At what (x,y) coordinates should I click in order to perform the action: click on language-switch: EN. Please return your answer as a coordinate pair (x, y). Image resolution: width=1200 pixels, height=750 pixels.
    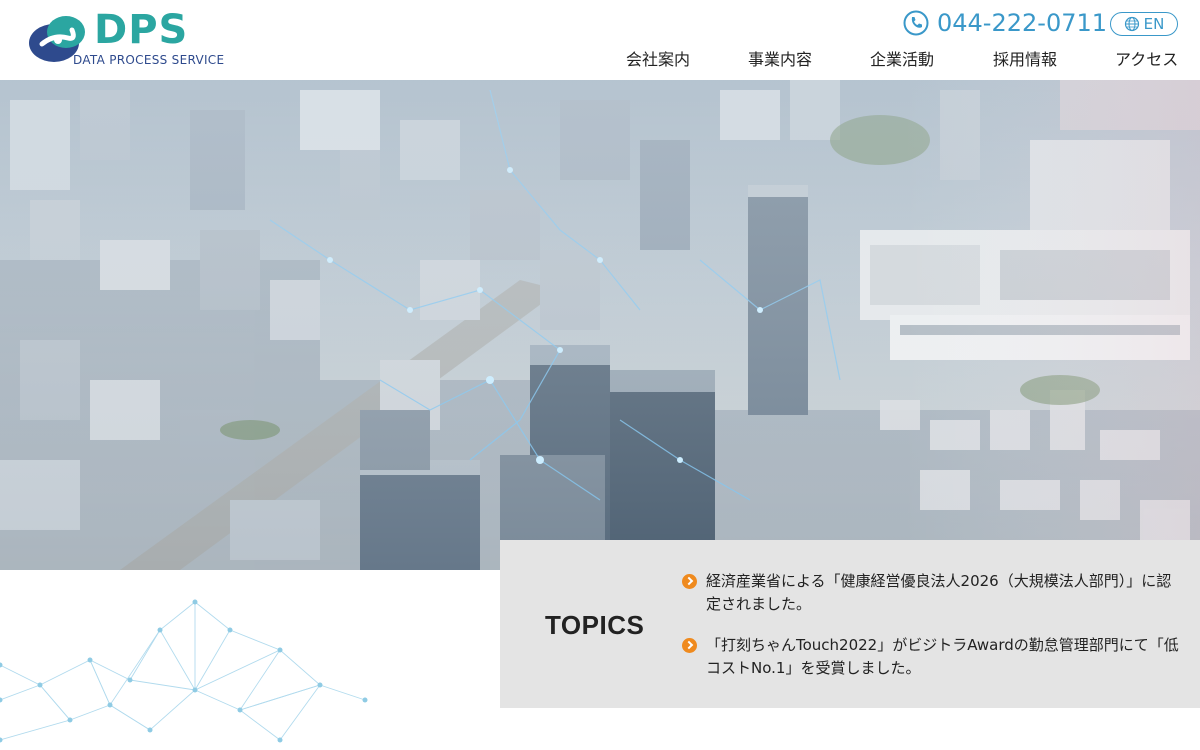
    Looking at the image, I should click on (1144, 24).